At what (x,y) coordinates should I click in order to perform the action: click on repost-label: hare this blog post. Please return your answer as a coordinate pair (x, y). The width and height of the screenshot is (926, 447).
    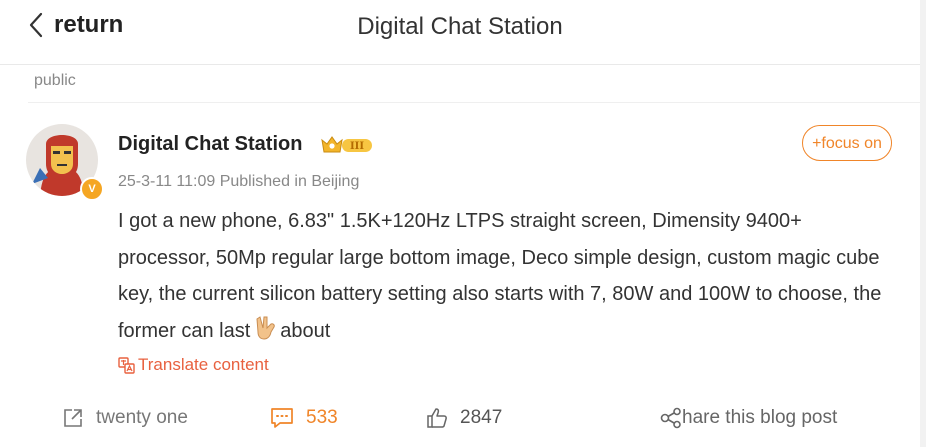
    Looking at the image, I should click on (760, 417).